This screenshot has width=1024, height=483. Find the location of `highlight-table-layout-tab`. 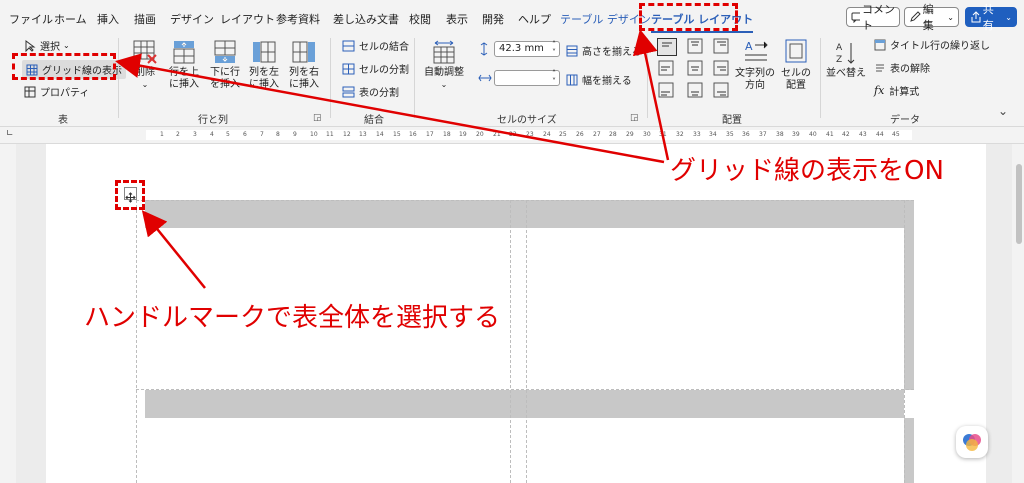

highlight-table-layout-tab is located at coordinates (688, 17).